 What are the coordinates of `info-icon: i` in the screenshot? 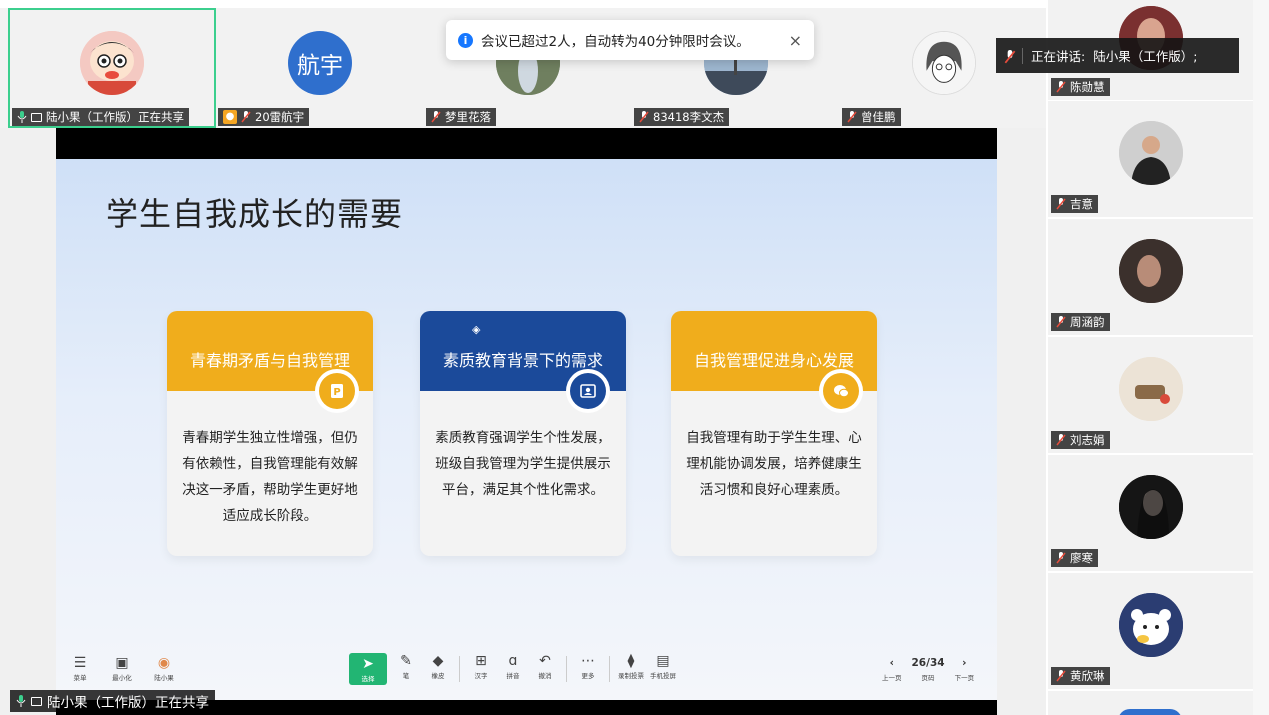 It's located at (465, 40).